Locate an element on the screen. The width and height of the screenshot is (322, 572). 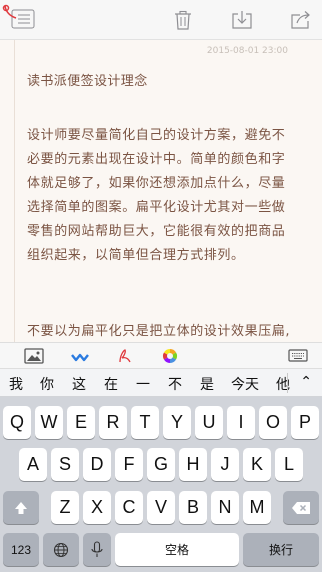
share-icon is located at coordinates (300, 20).